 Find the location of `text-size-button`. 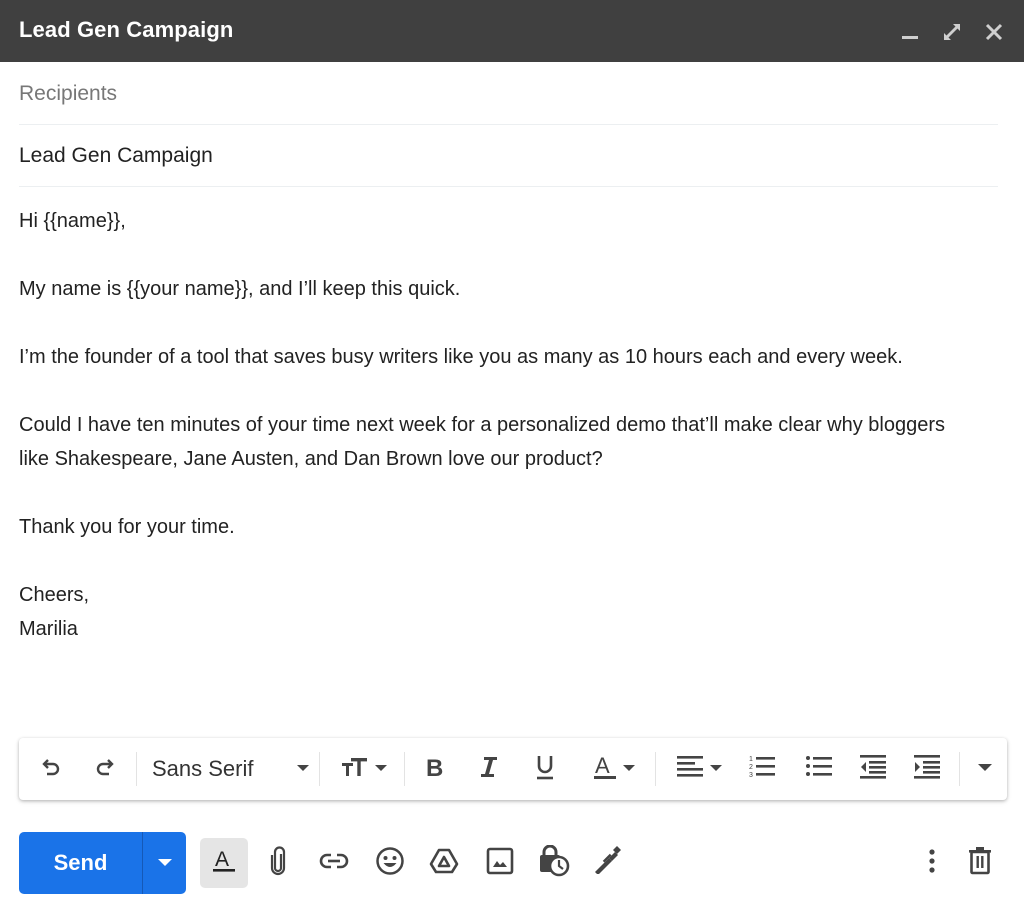

text-size-button is located at coordinates (364, 769).